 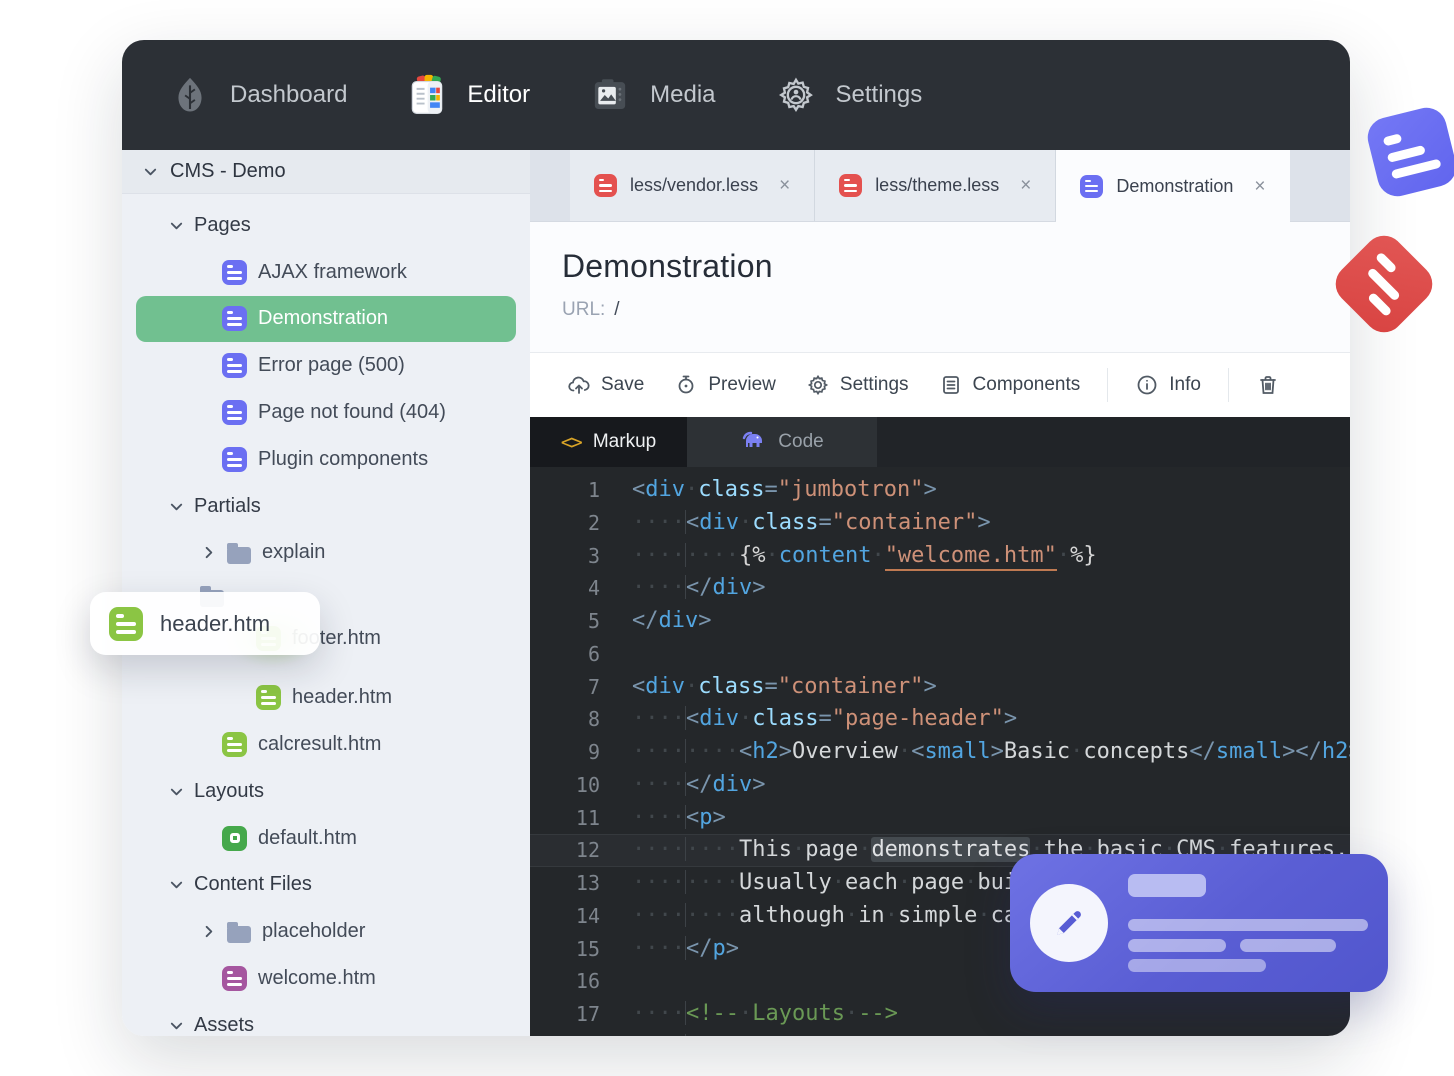 I want to click on preview-button: Preview, so click(x=725, y=385).